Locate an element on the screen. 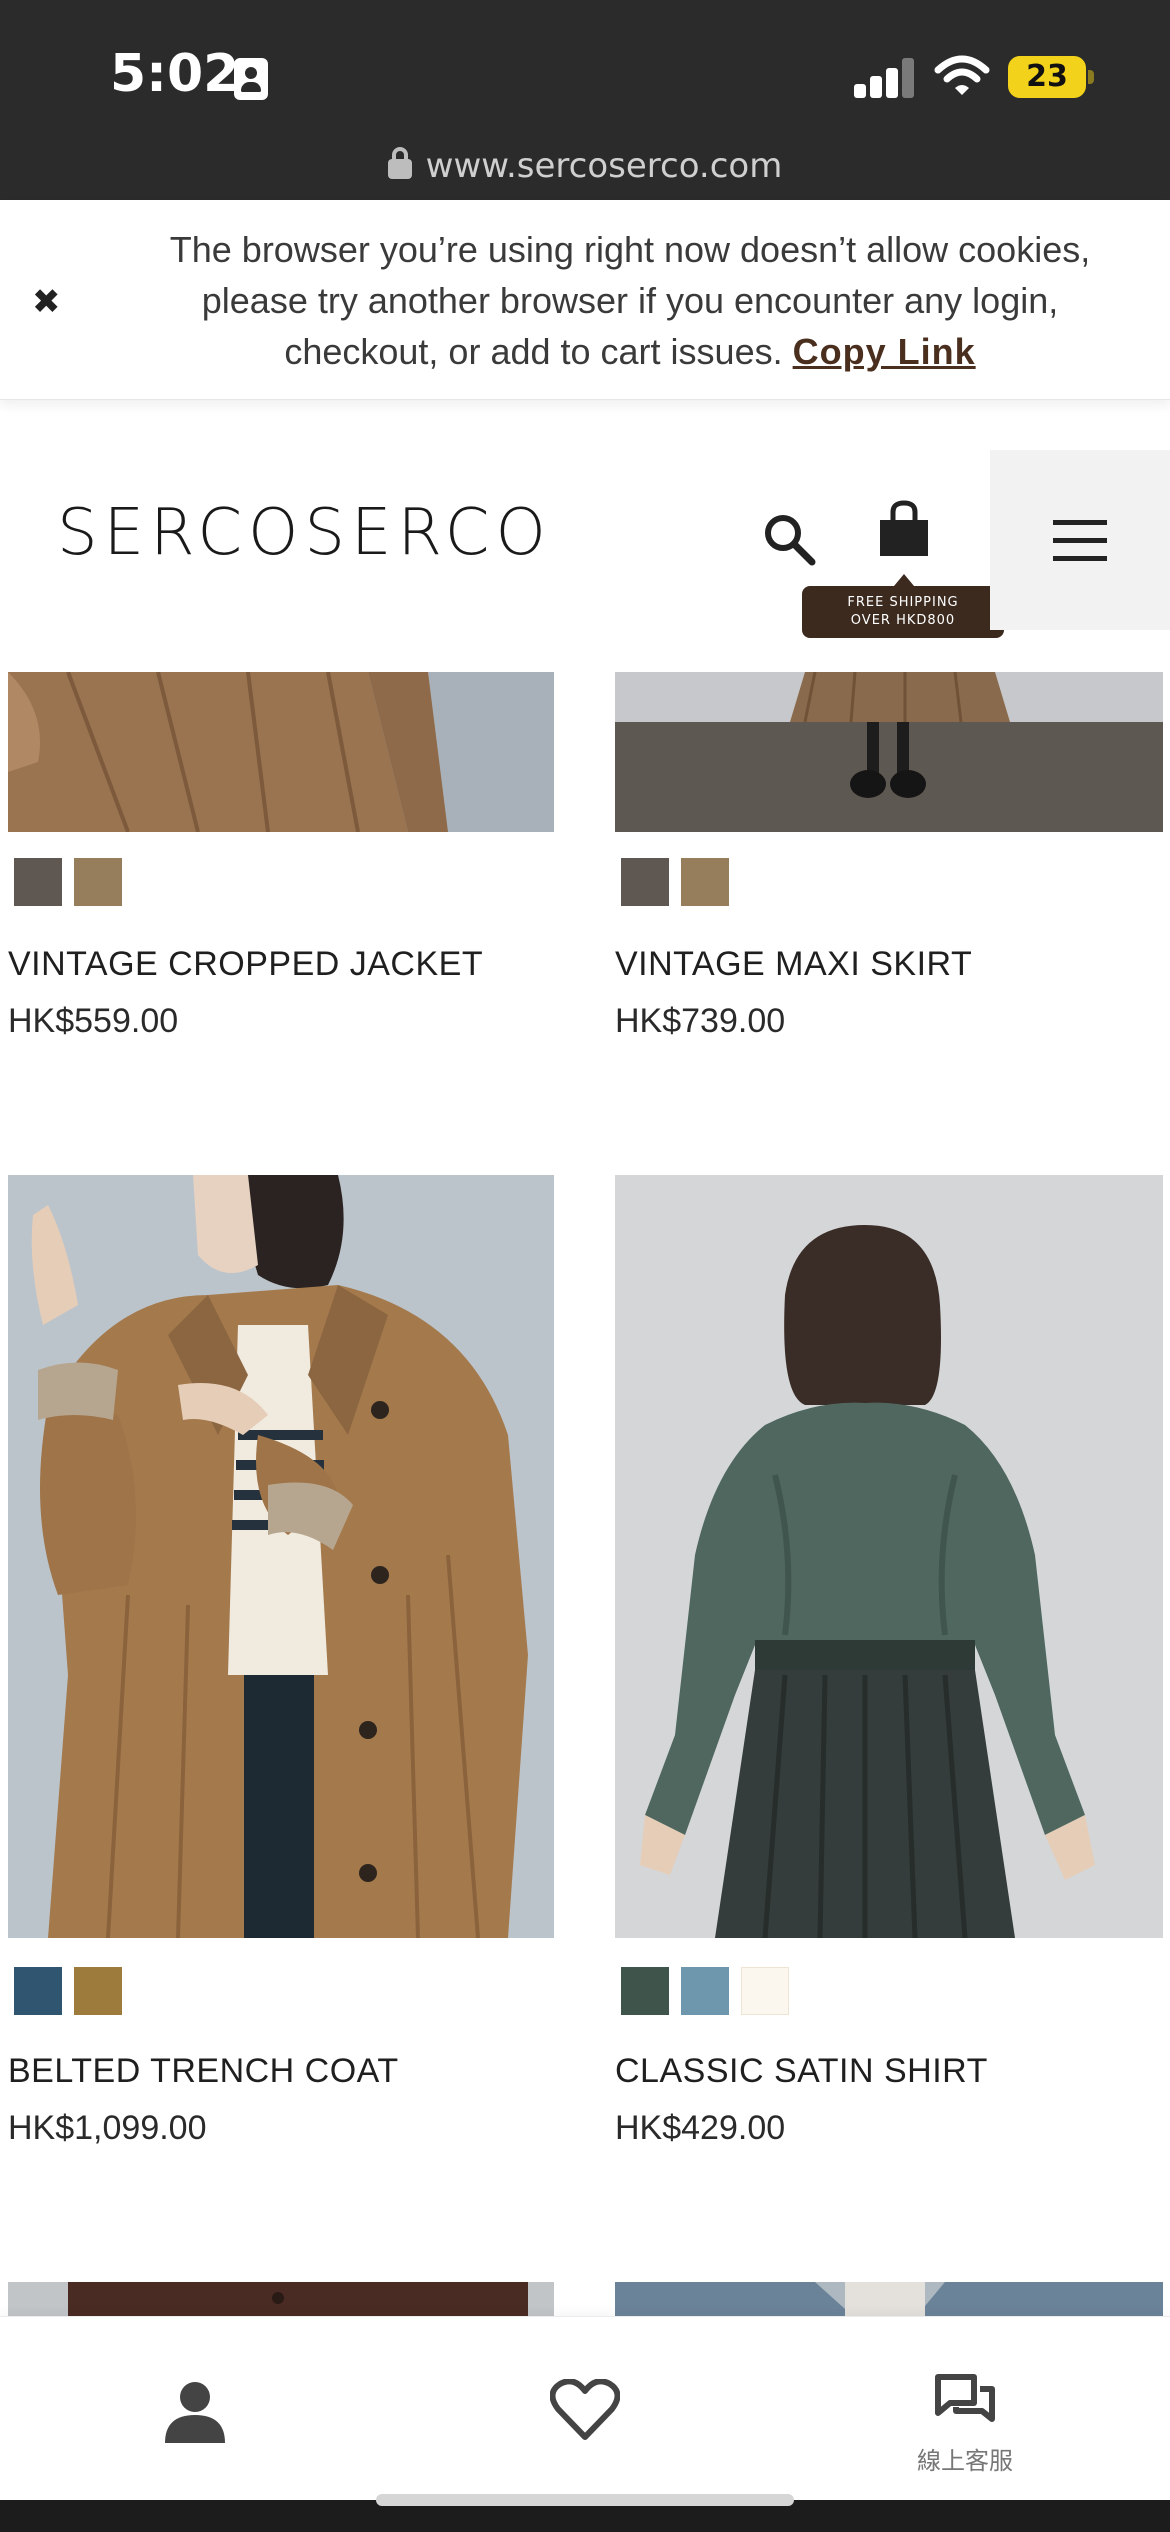 The height and width of the screenshot is (2532, 1170). search-icon is located at coordinates (789, 539).